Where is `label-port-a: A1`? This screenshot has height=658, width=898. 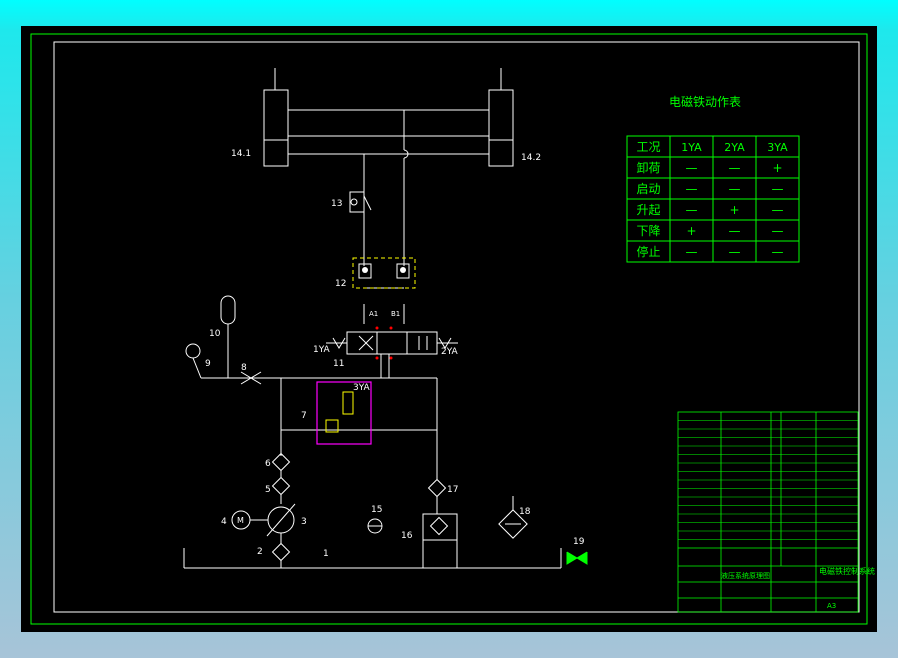 label-port-a: A1 is located at coordinates (373, 314).